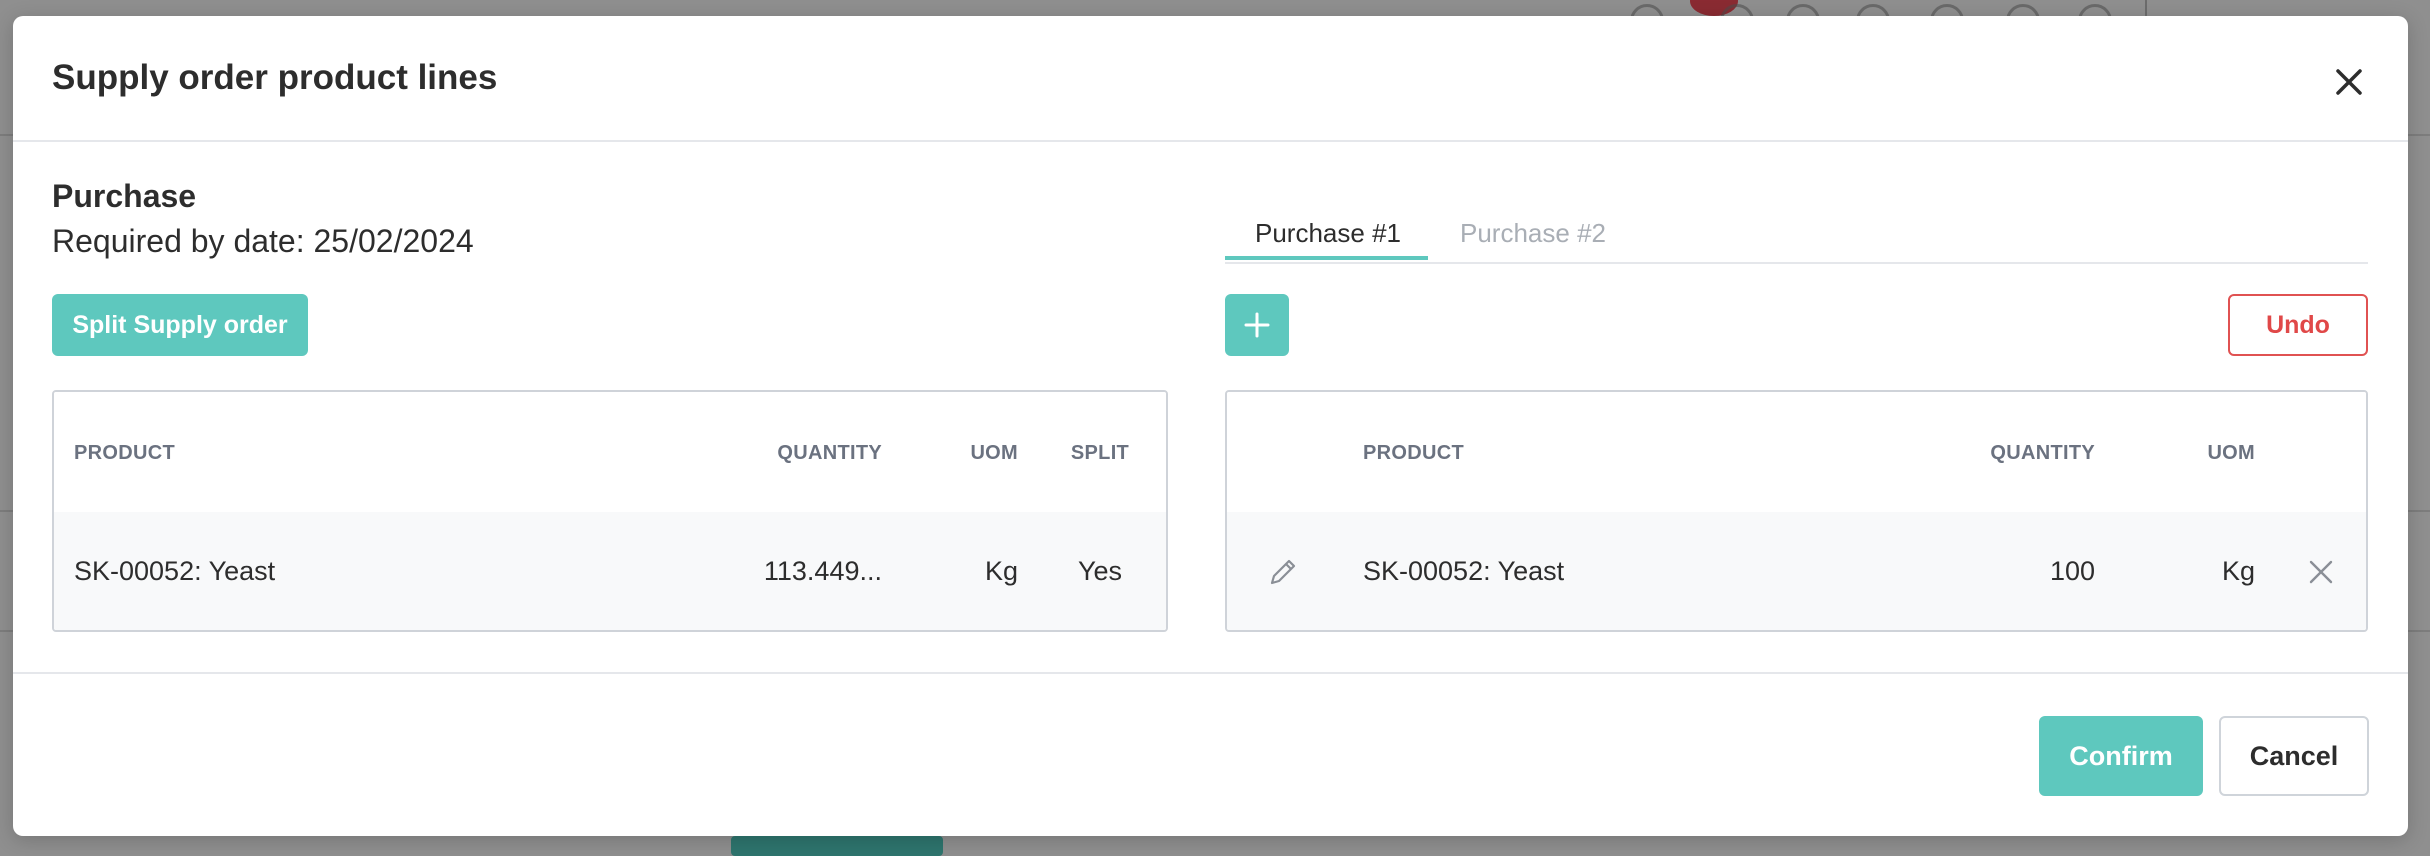 The height and width of the screenshot is (856, 2430). Describe the element at coordinates (1796, 230) in the screenshot. I see `purchase-tabs: Purchase #1 Purchase #2` at that location.